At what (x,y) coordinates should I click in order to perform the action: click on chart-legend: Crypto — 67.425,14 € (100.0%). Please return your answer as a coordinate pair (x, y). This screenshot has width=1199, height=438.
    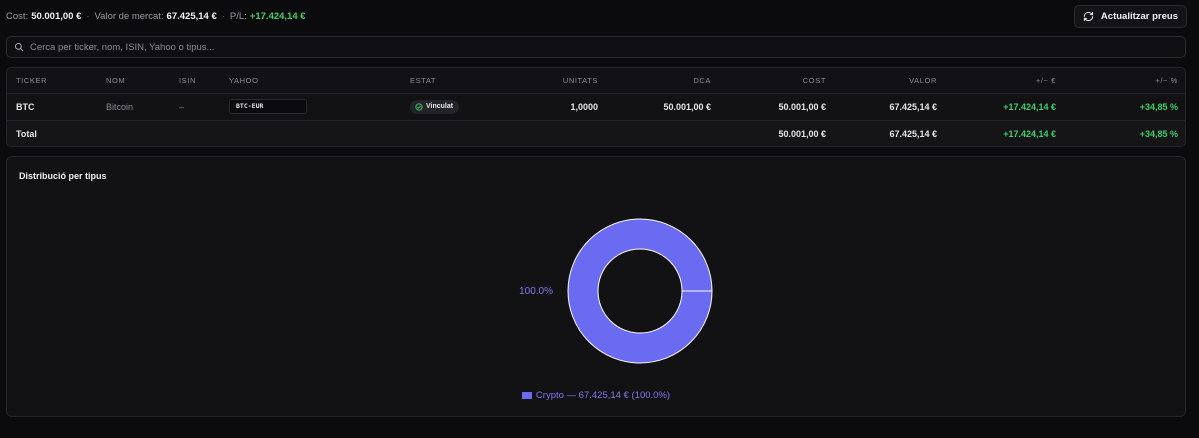
    Looking at the image, I should click on (596, 395).